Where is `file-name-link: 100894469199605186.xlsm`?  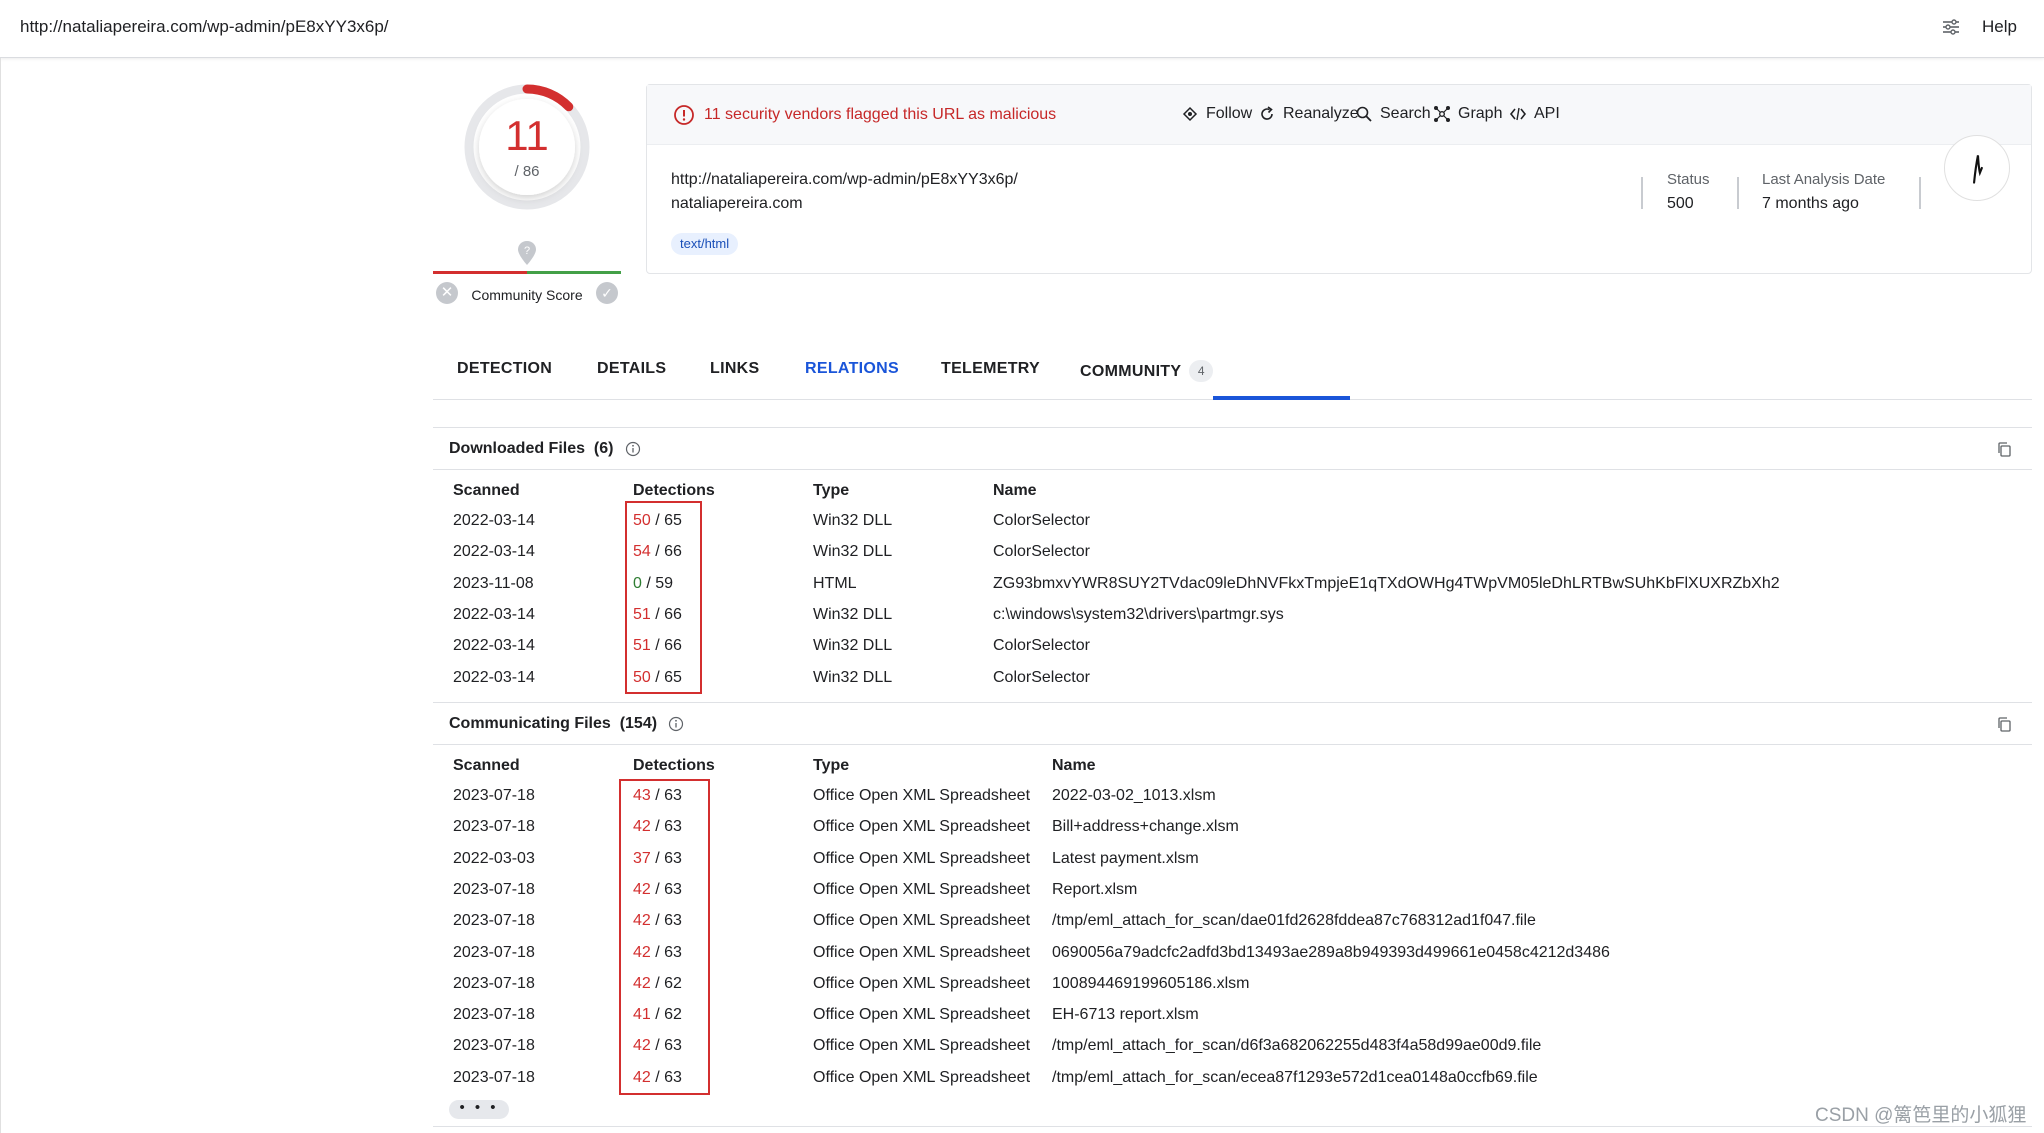 file-name-link: 100894469199605186.xlsm is located at coordinates (1151, 984).